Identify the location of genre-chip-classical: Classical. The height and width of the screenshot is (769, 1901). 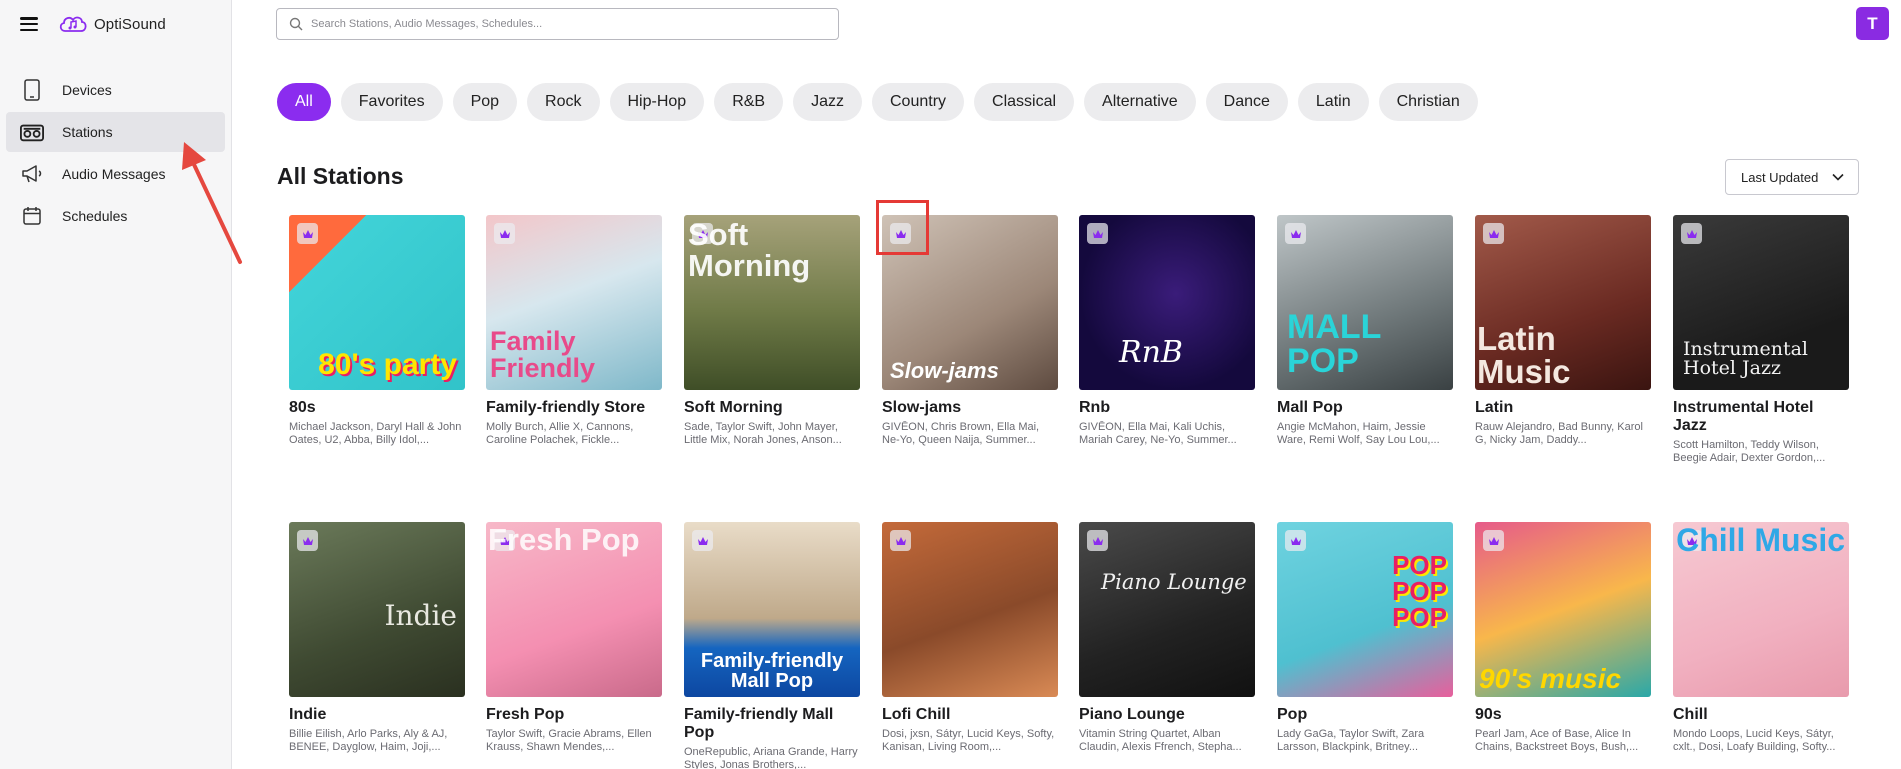
(1024, 102).